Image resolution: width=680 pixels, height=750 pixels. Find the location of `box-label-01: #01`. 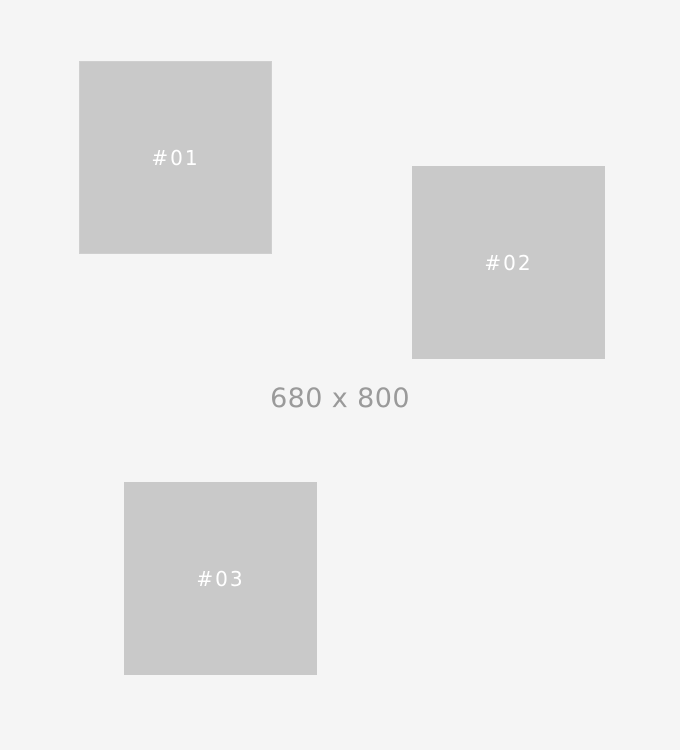

box-label-01: #01 is located at coordinates (175, 157).